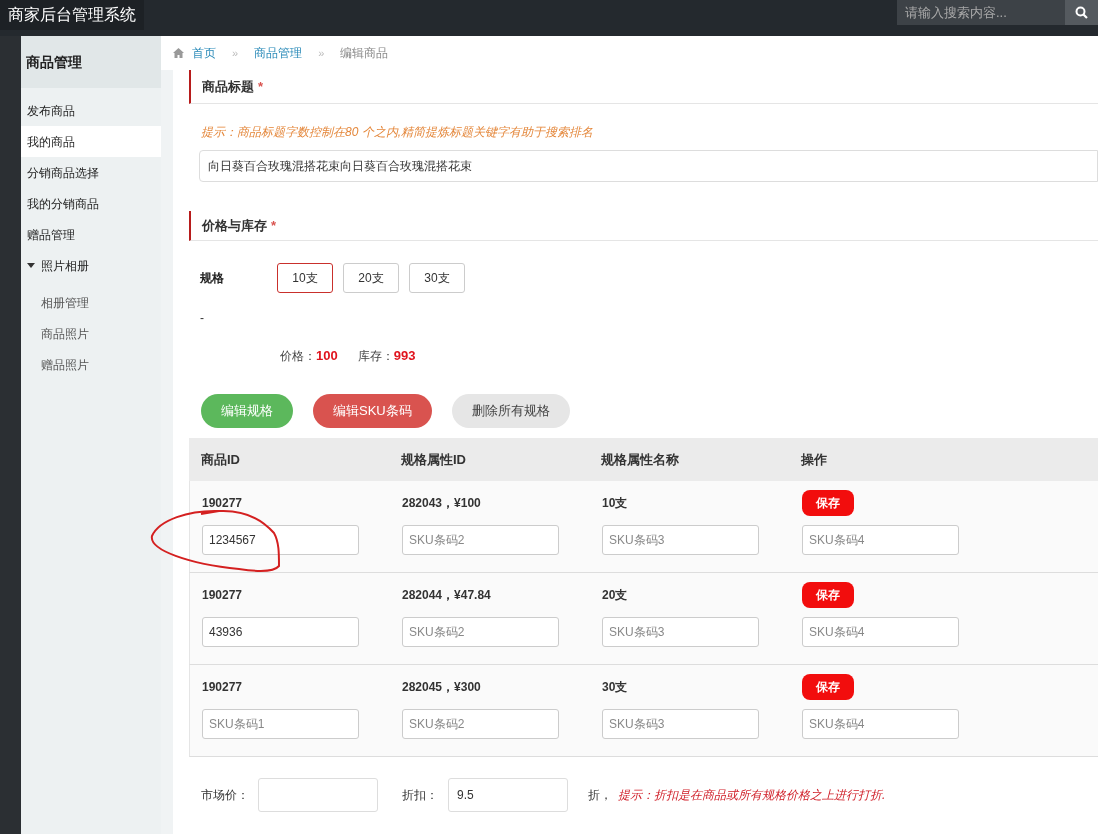  Describe the element at coordinates (91, 172) in the screenshot. I see `sidebar-item: 分销商品选择` at that location.